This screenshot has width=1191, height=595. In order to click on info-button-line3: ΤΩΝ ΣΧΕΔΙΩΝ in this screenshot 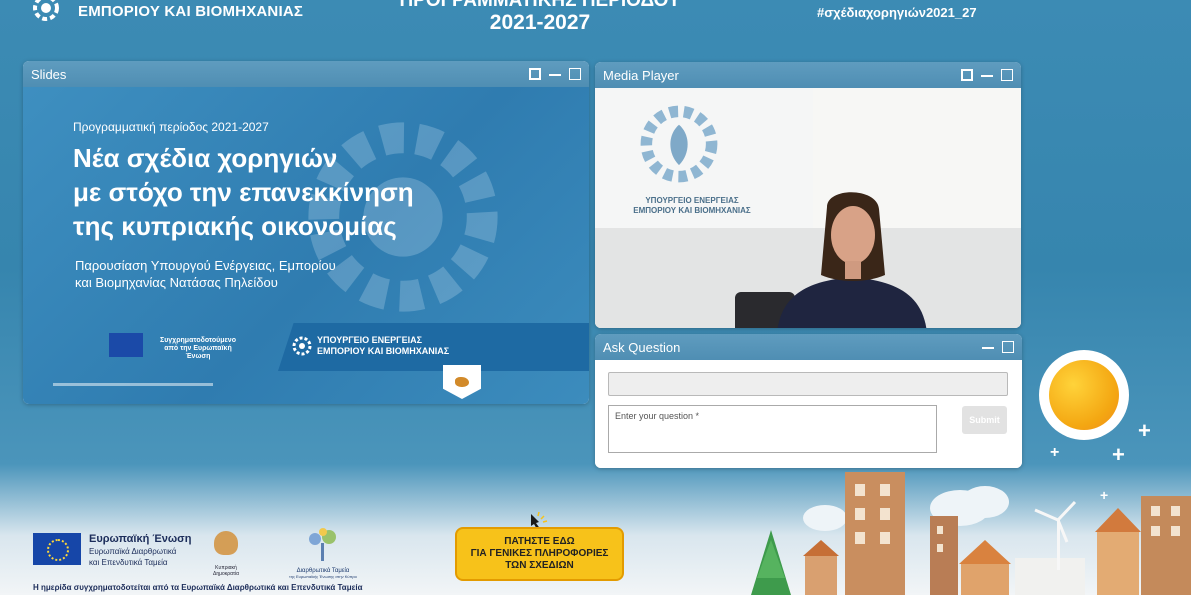, I will do `click(539, 565)`.